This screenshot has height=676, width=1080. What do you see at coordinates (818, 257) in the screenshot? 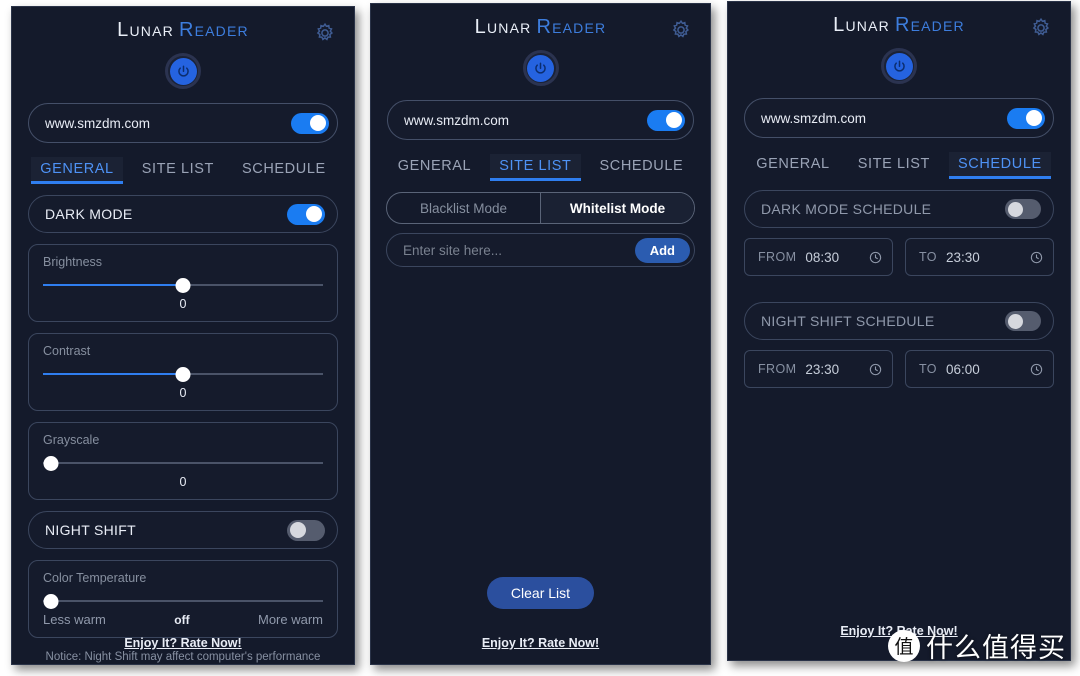
I see `dark-mode-from-time: FROM 08:30` at bounding box center [818, 257].